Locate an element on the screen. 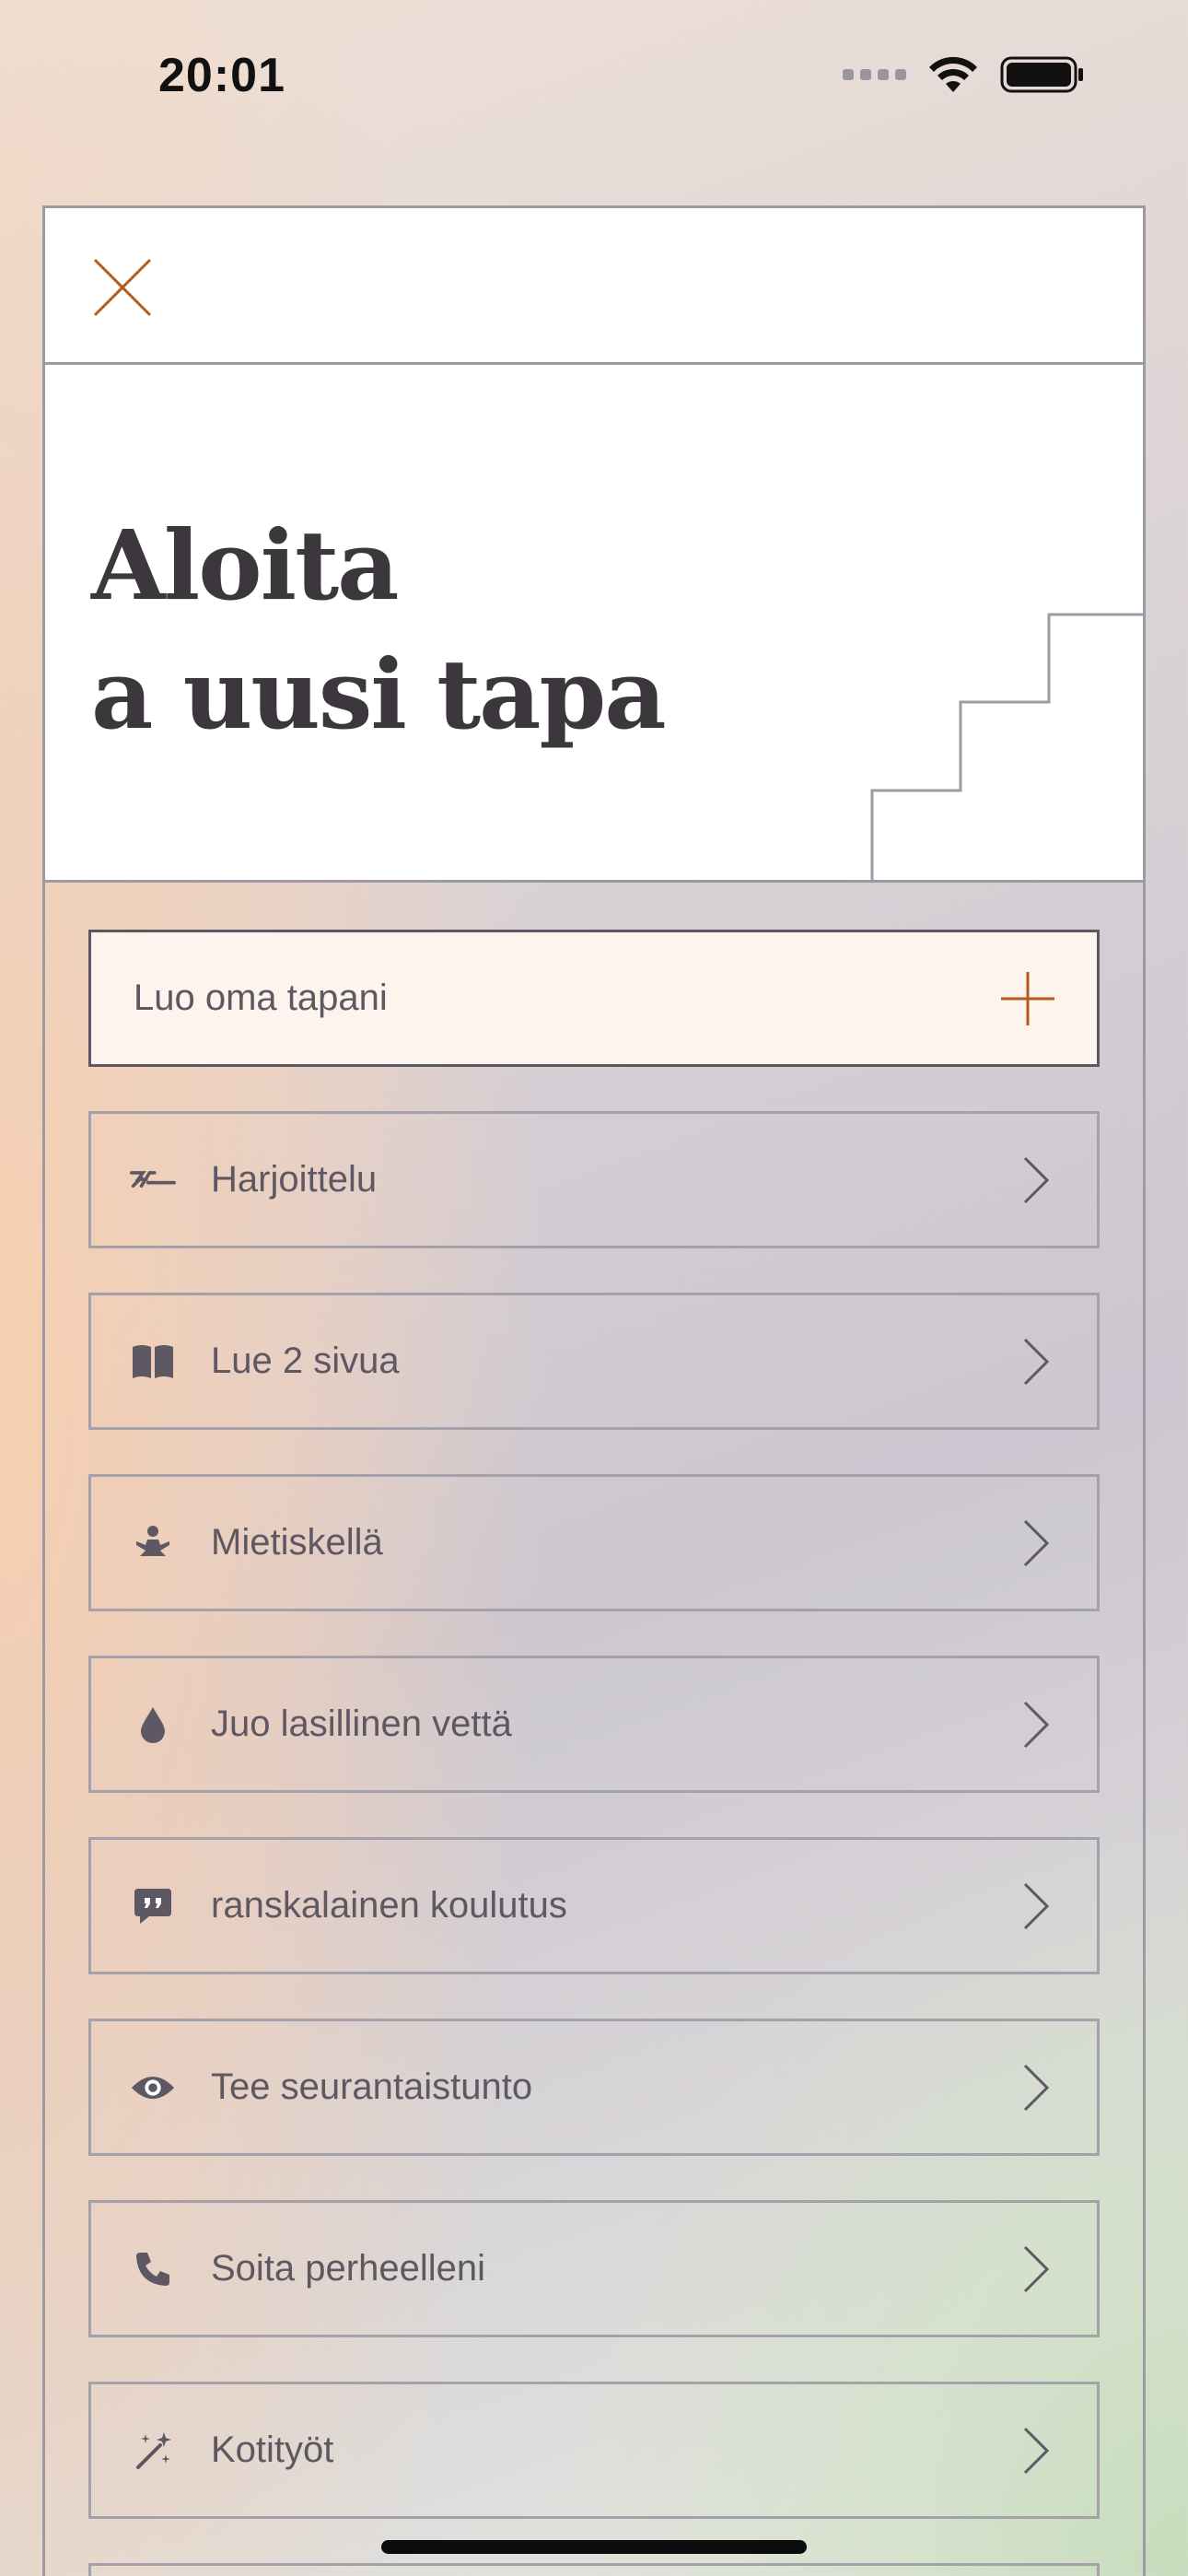  water-drop-icon is located at coordinates (153, 1725).